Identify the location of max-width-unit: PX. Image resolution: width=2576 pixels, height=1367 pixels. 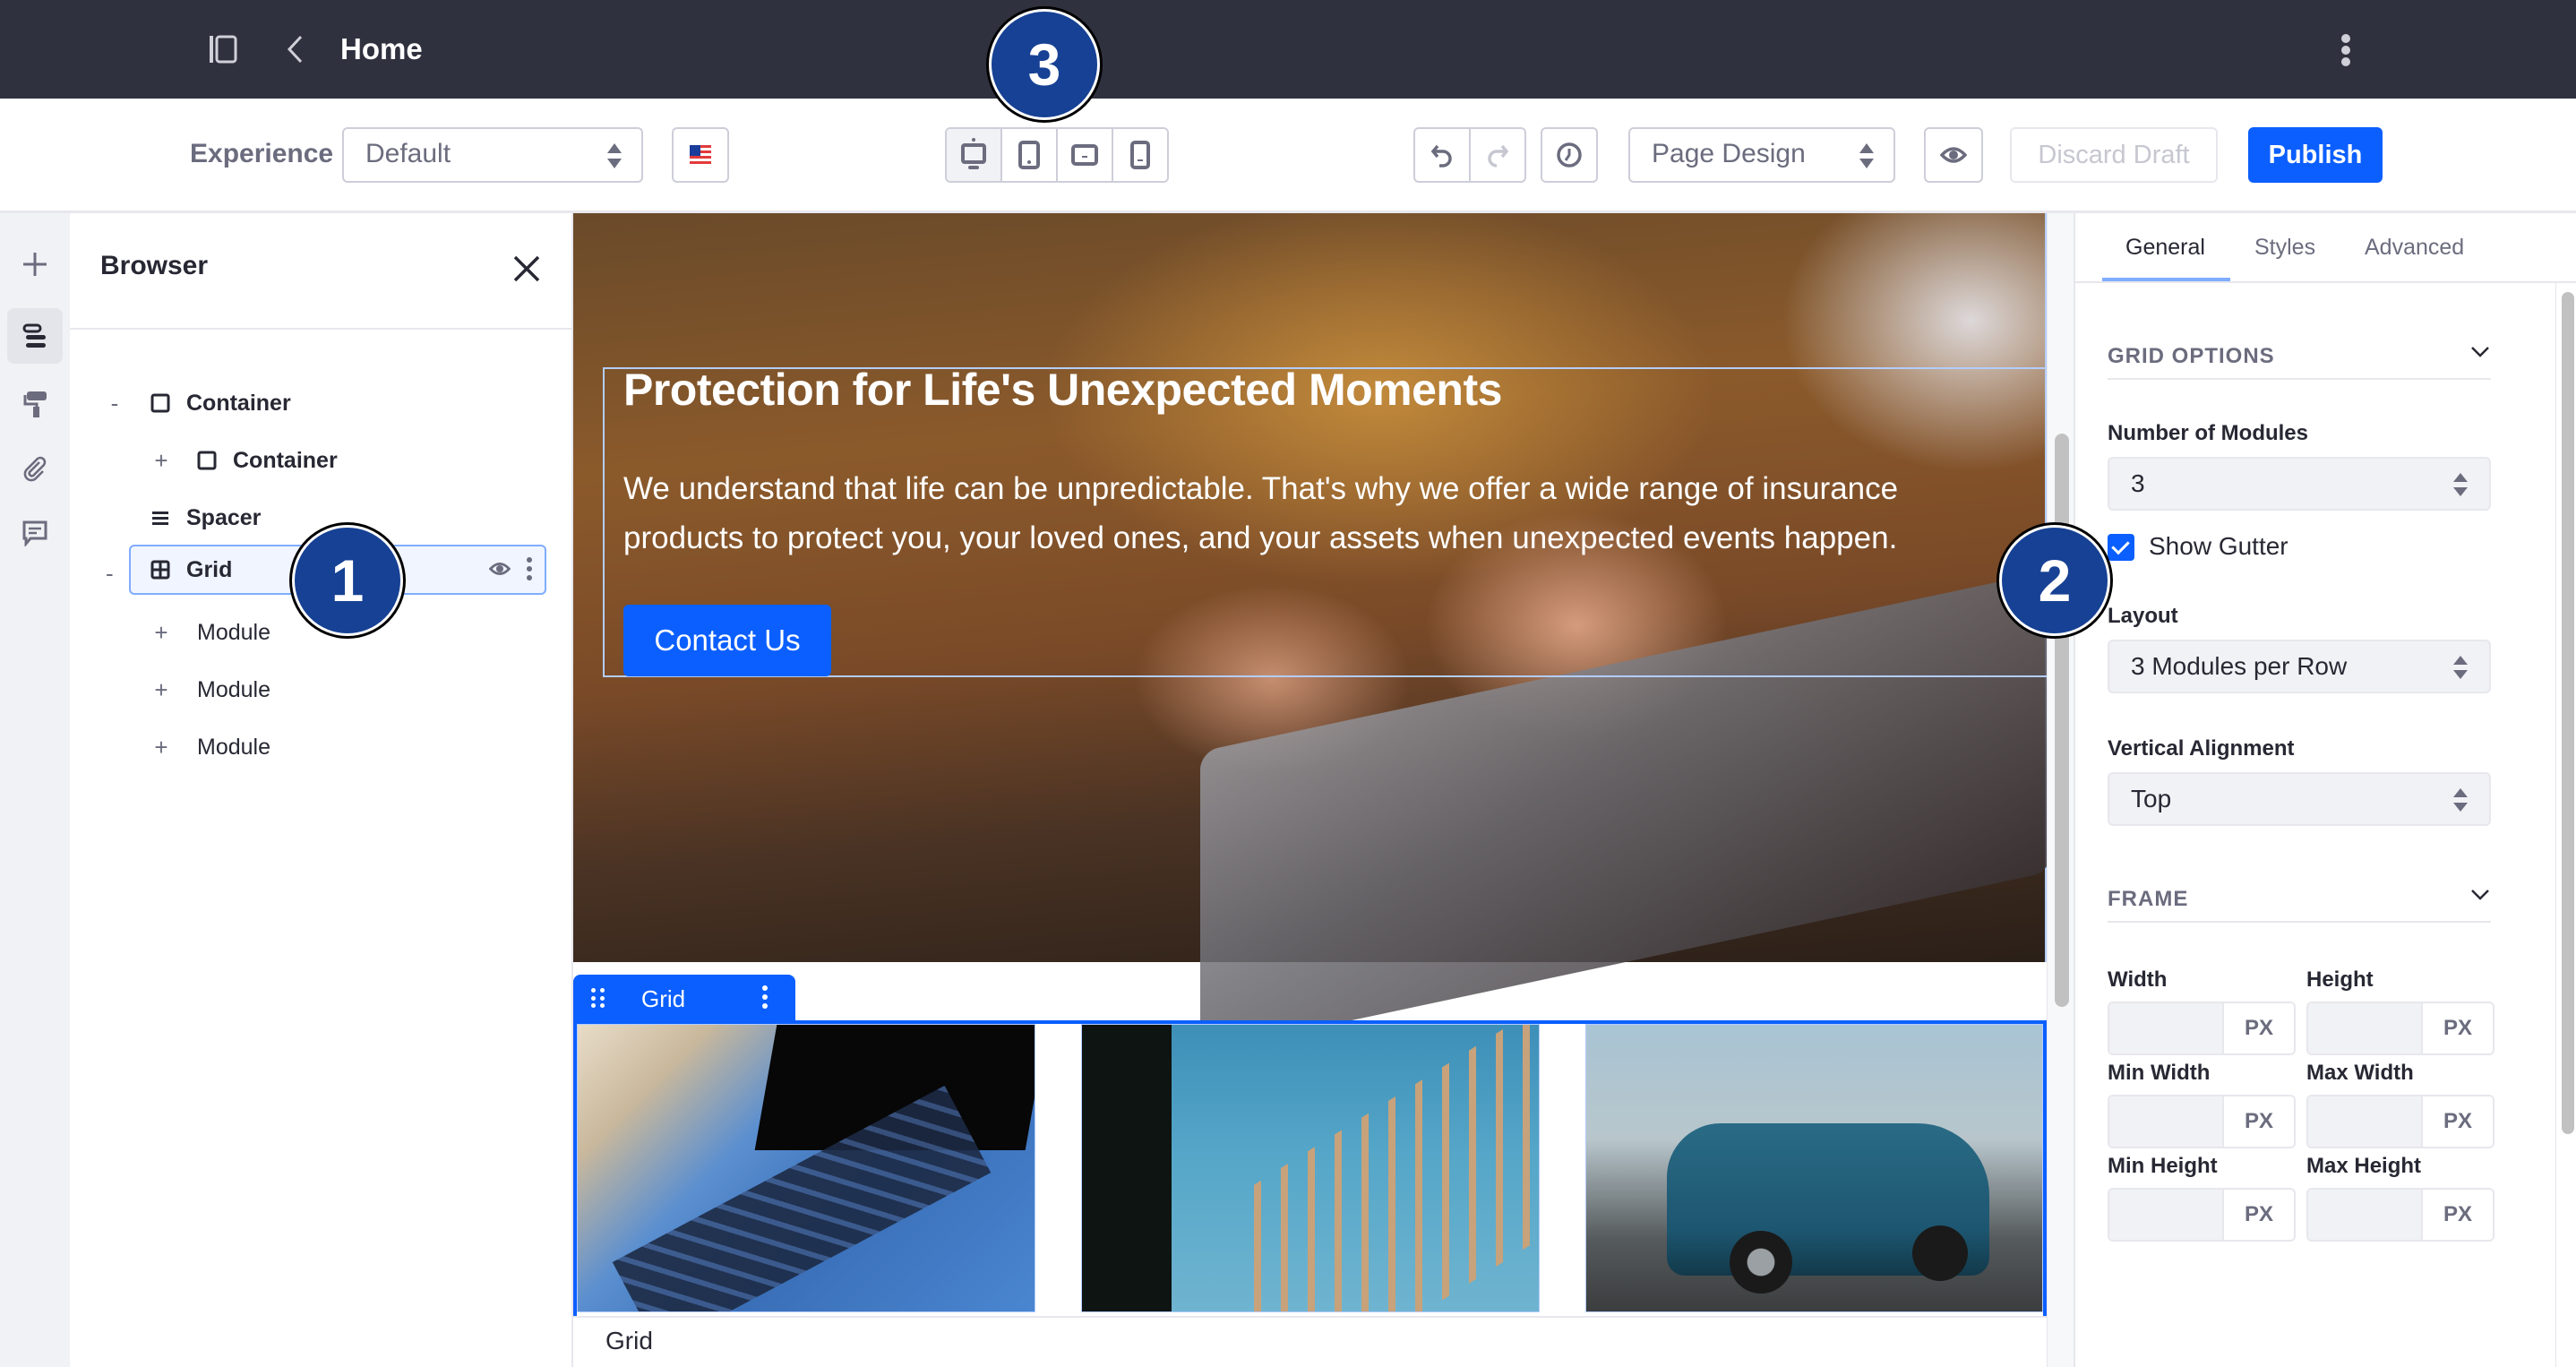
(2457, 1121).